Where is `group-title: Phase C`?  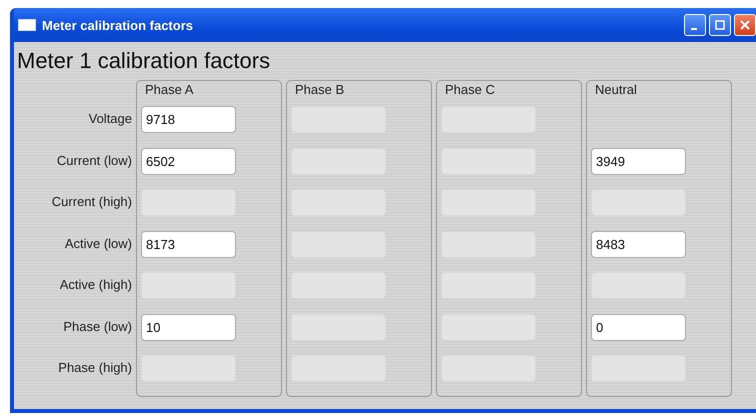
group-title: Phase C is located at coordinates (470, 89).